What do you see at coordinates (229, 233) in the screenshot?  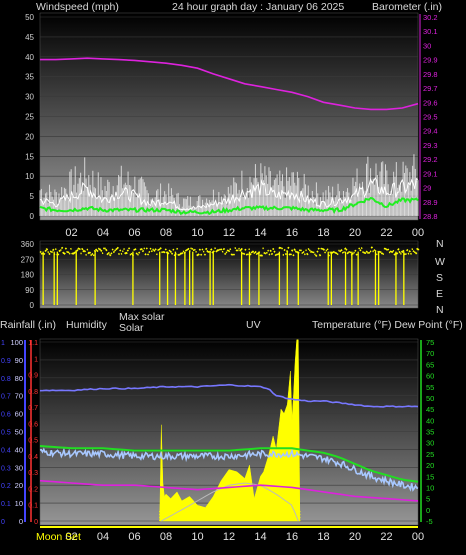 I see `hour-tick-label: 12` at bounding box center [229, 233].